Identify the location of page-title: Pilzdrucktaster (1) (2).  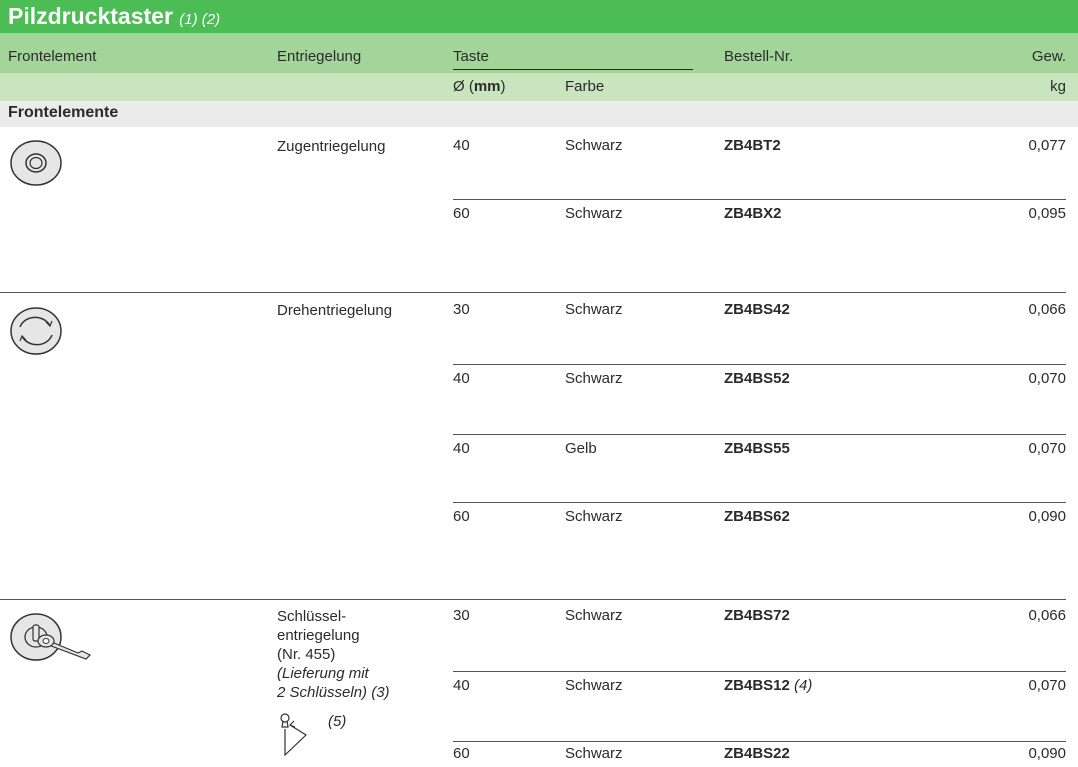
(114, 16).